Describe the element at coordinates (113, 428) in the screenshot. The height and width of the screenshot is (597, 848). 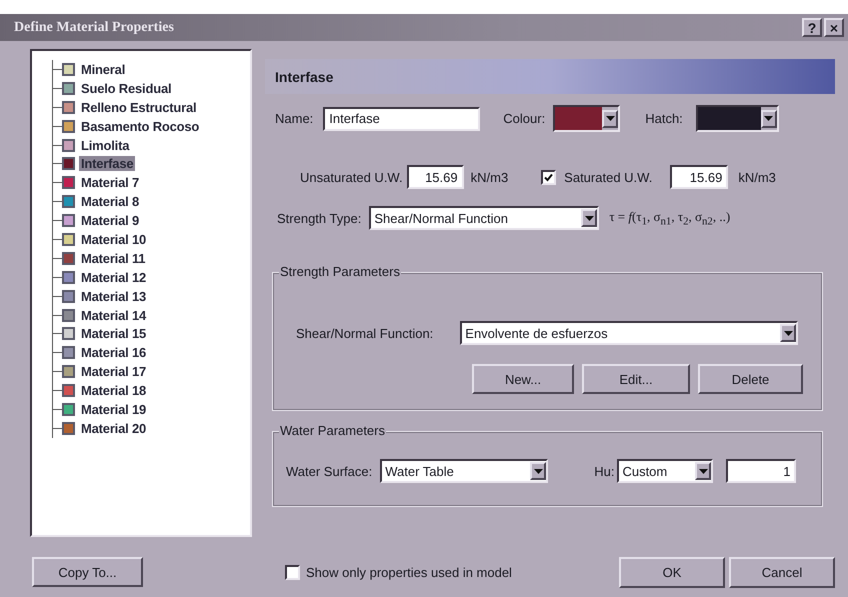
I see `tree-item: Material 20` at that location.